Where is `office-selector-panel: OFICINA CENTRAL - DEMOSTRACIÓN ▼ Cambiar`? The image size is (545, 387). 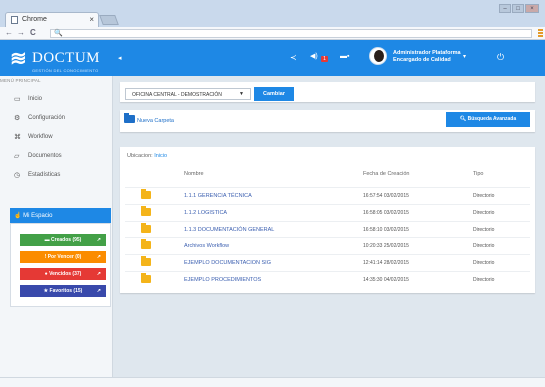
office-selector-panel: OFICINA CENTRAL - DEMOSTRACIÓN ▼ Cambiar is located at coordinates (327, 92).